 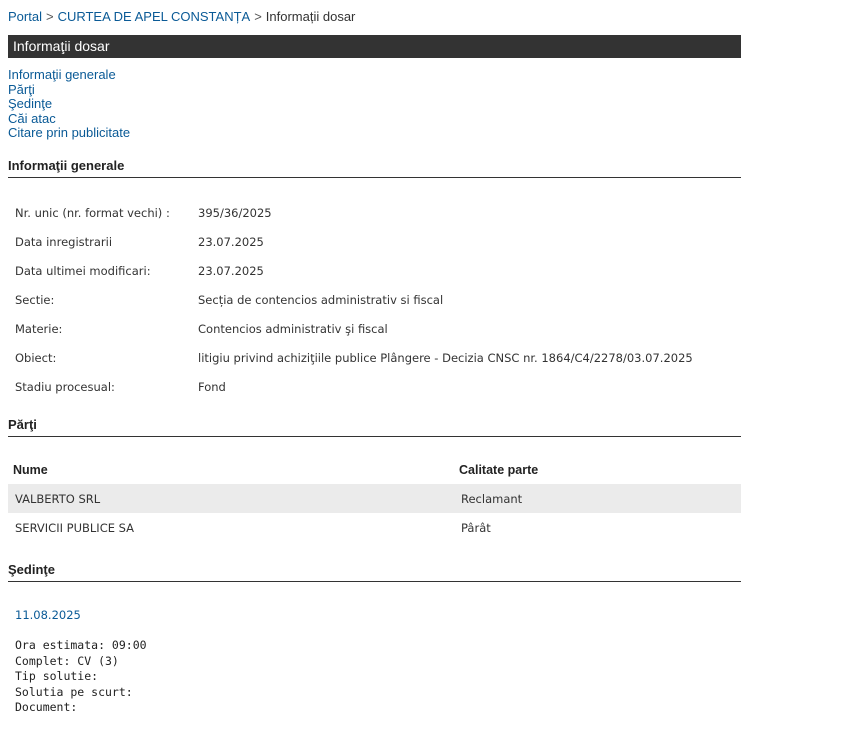 What do you see at coordinates (48, 615) in the screenshot?
I see `hearing-date: 11.08.2025` at bounding box center [48, 615].